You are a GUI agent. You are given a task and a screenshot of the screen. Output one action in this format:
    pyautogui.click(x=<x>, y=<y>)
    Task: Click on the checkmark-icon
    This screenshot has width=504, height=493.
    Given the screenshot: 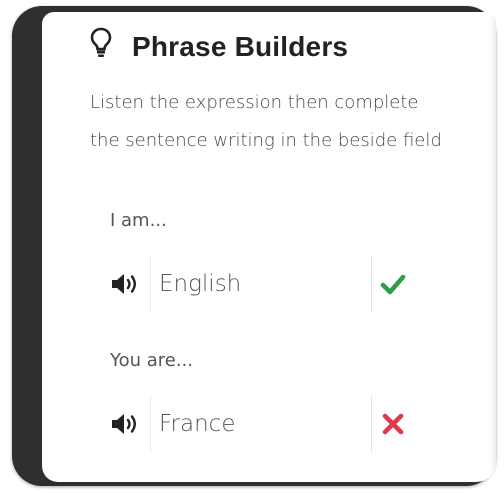 What is the action you would take?
    pyautogui.click(x=393, y=284)
    